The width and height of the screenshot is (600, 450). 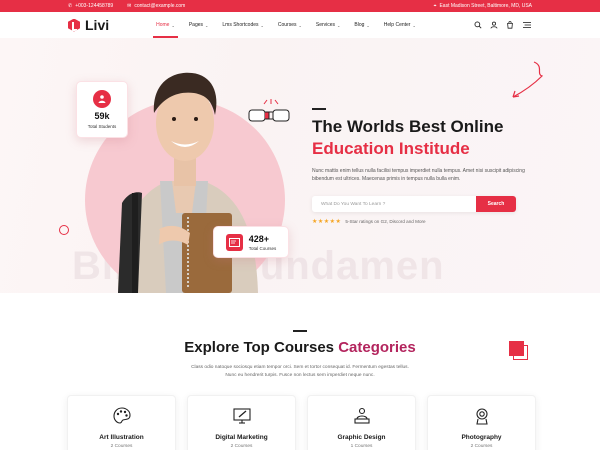 What do you see at coordinates (262, 248) in the screenshot?
I see `courses-label: Total Courses` at bounding box center [262, 248].